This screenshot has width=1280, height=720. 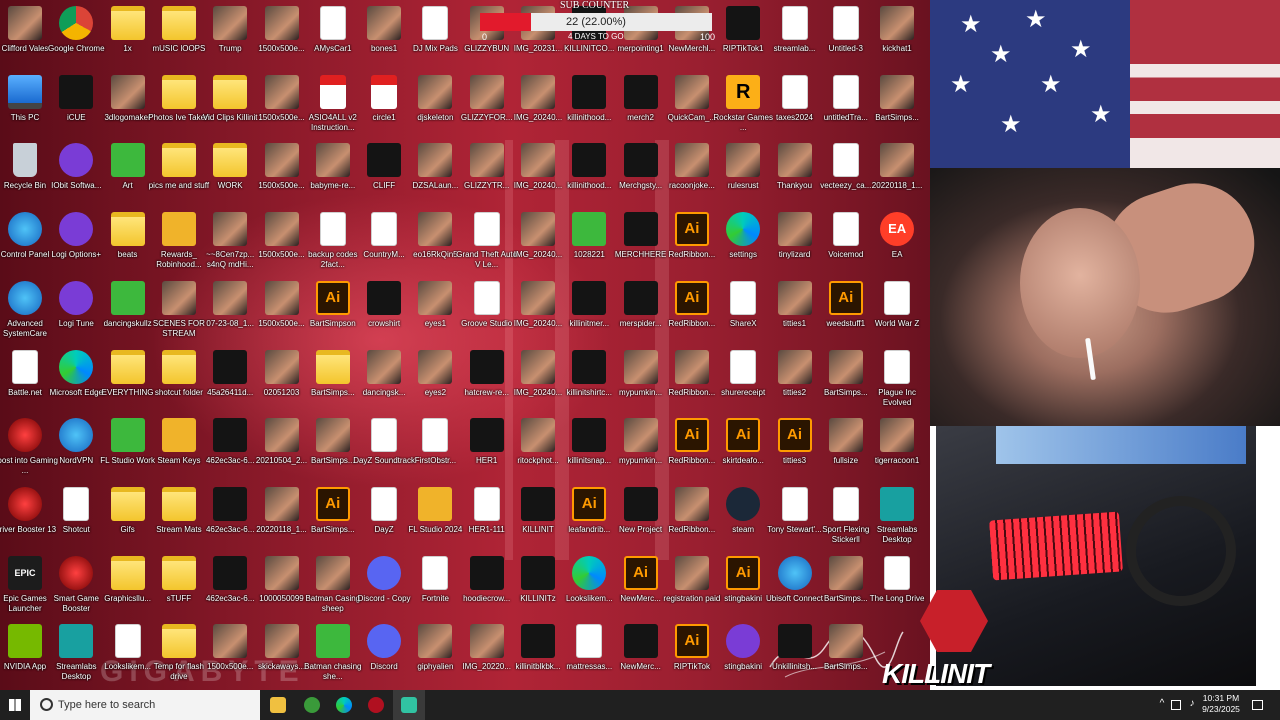 What do you see at coordinates (1221, 704) in the screenshot?
I see `taskbar-clock: 10:31 PM 9/23/2025` at bounding box center [1221, 704].